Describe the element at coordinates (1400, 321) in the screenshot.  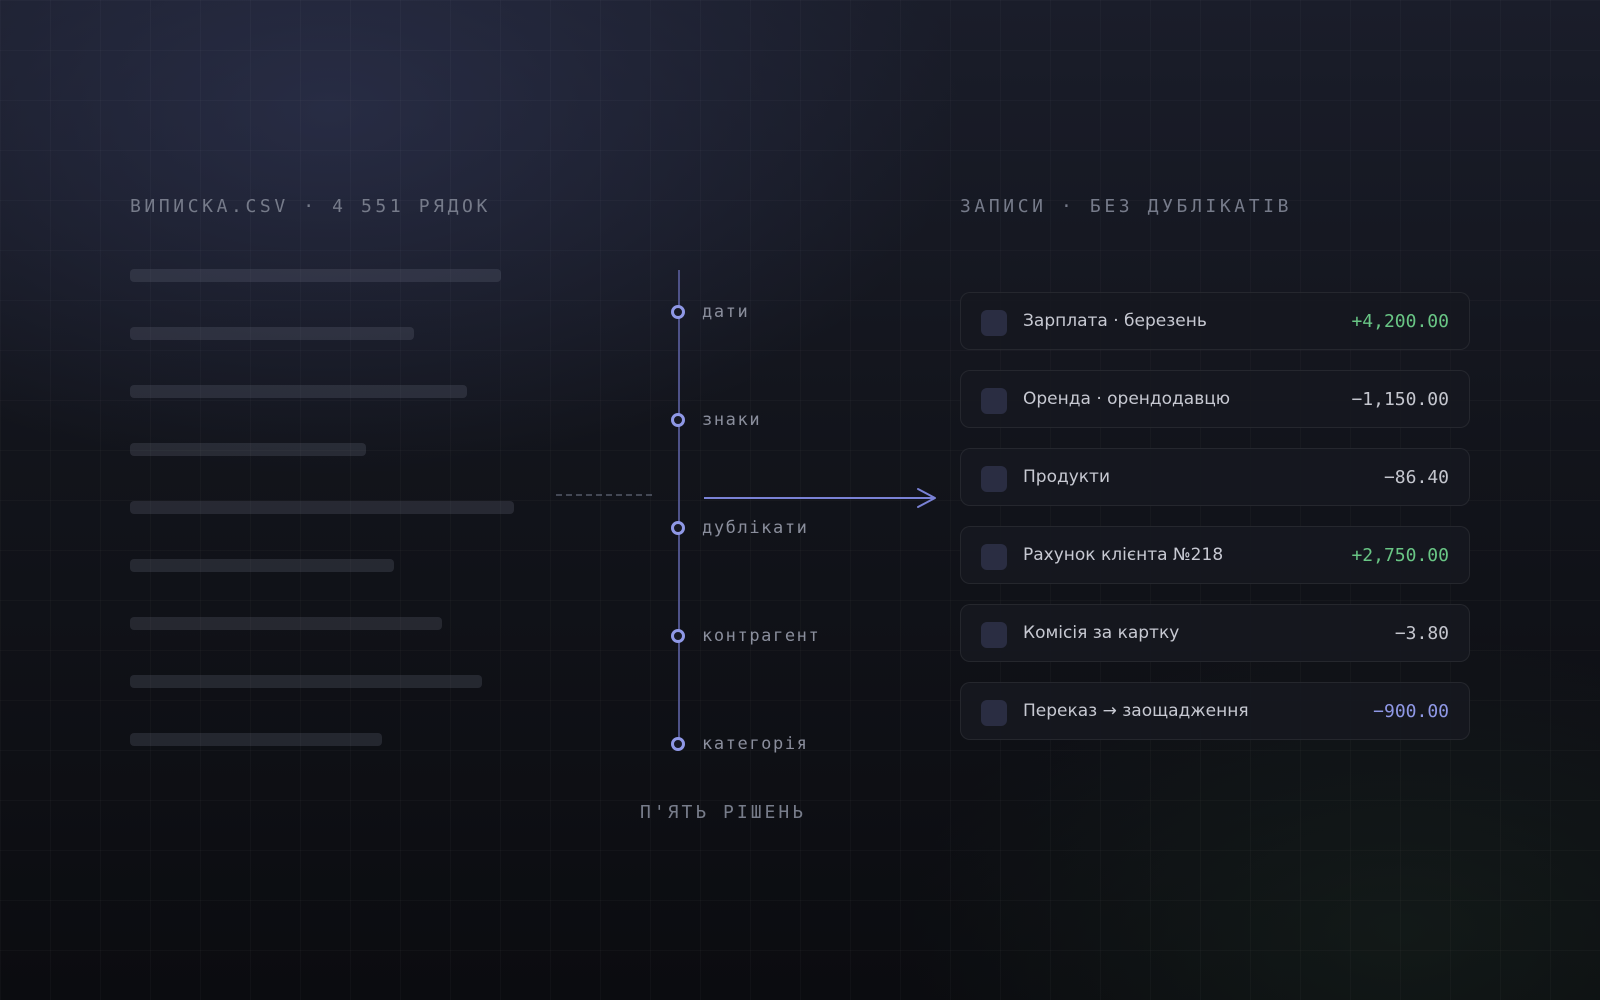
I see `record-amount: +4,200.00` at that location.